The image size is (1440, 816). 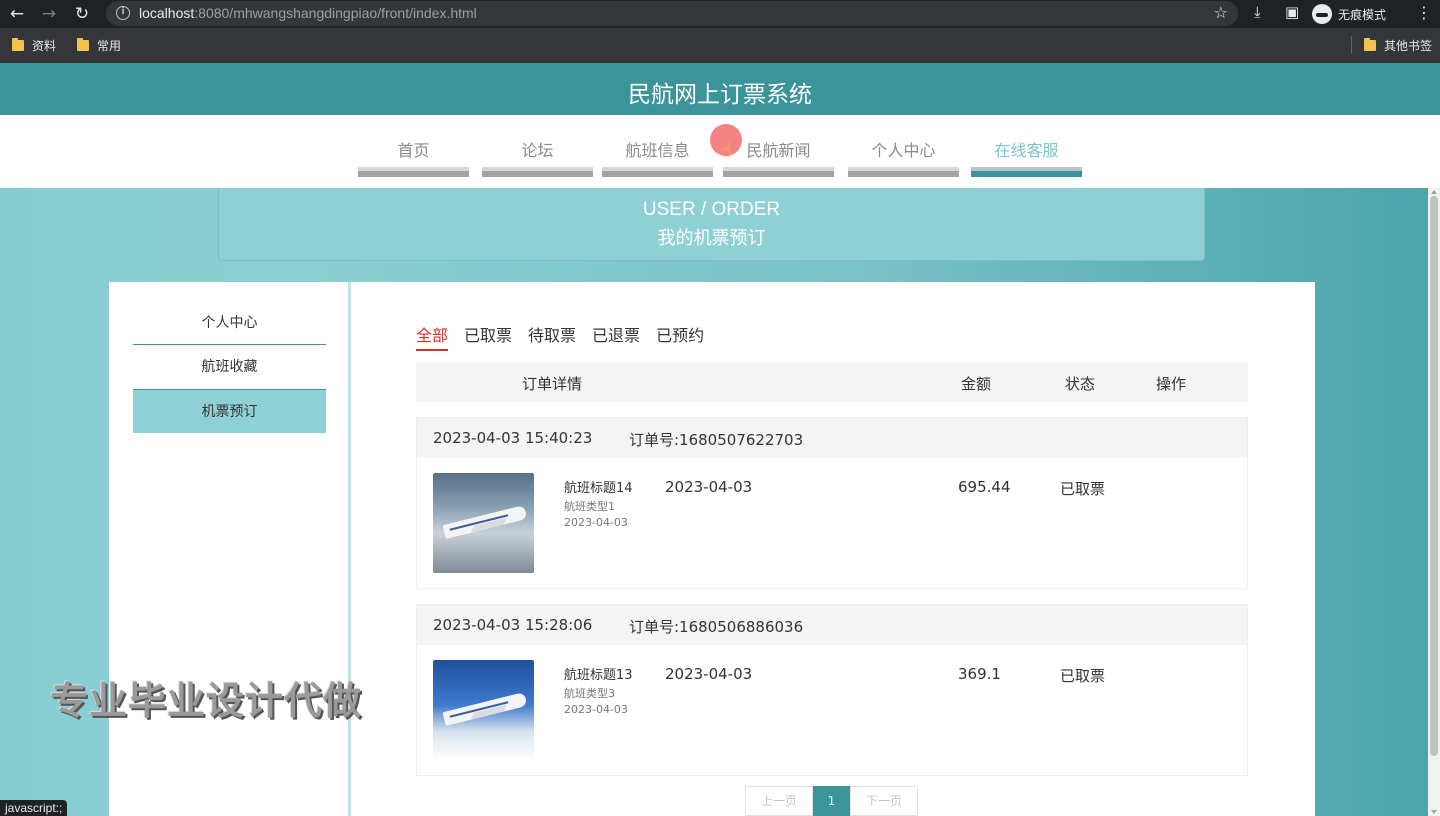 What do you see at coordinates (832, 438) in the screenshot?
I see `order-card-header: 2023-04-03 15:40:23 订单号:1680507622703` at bounding box center [832, 438].